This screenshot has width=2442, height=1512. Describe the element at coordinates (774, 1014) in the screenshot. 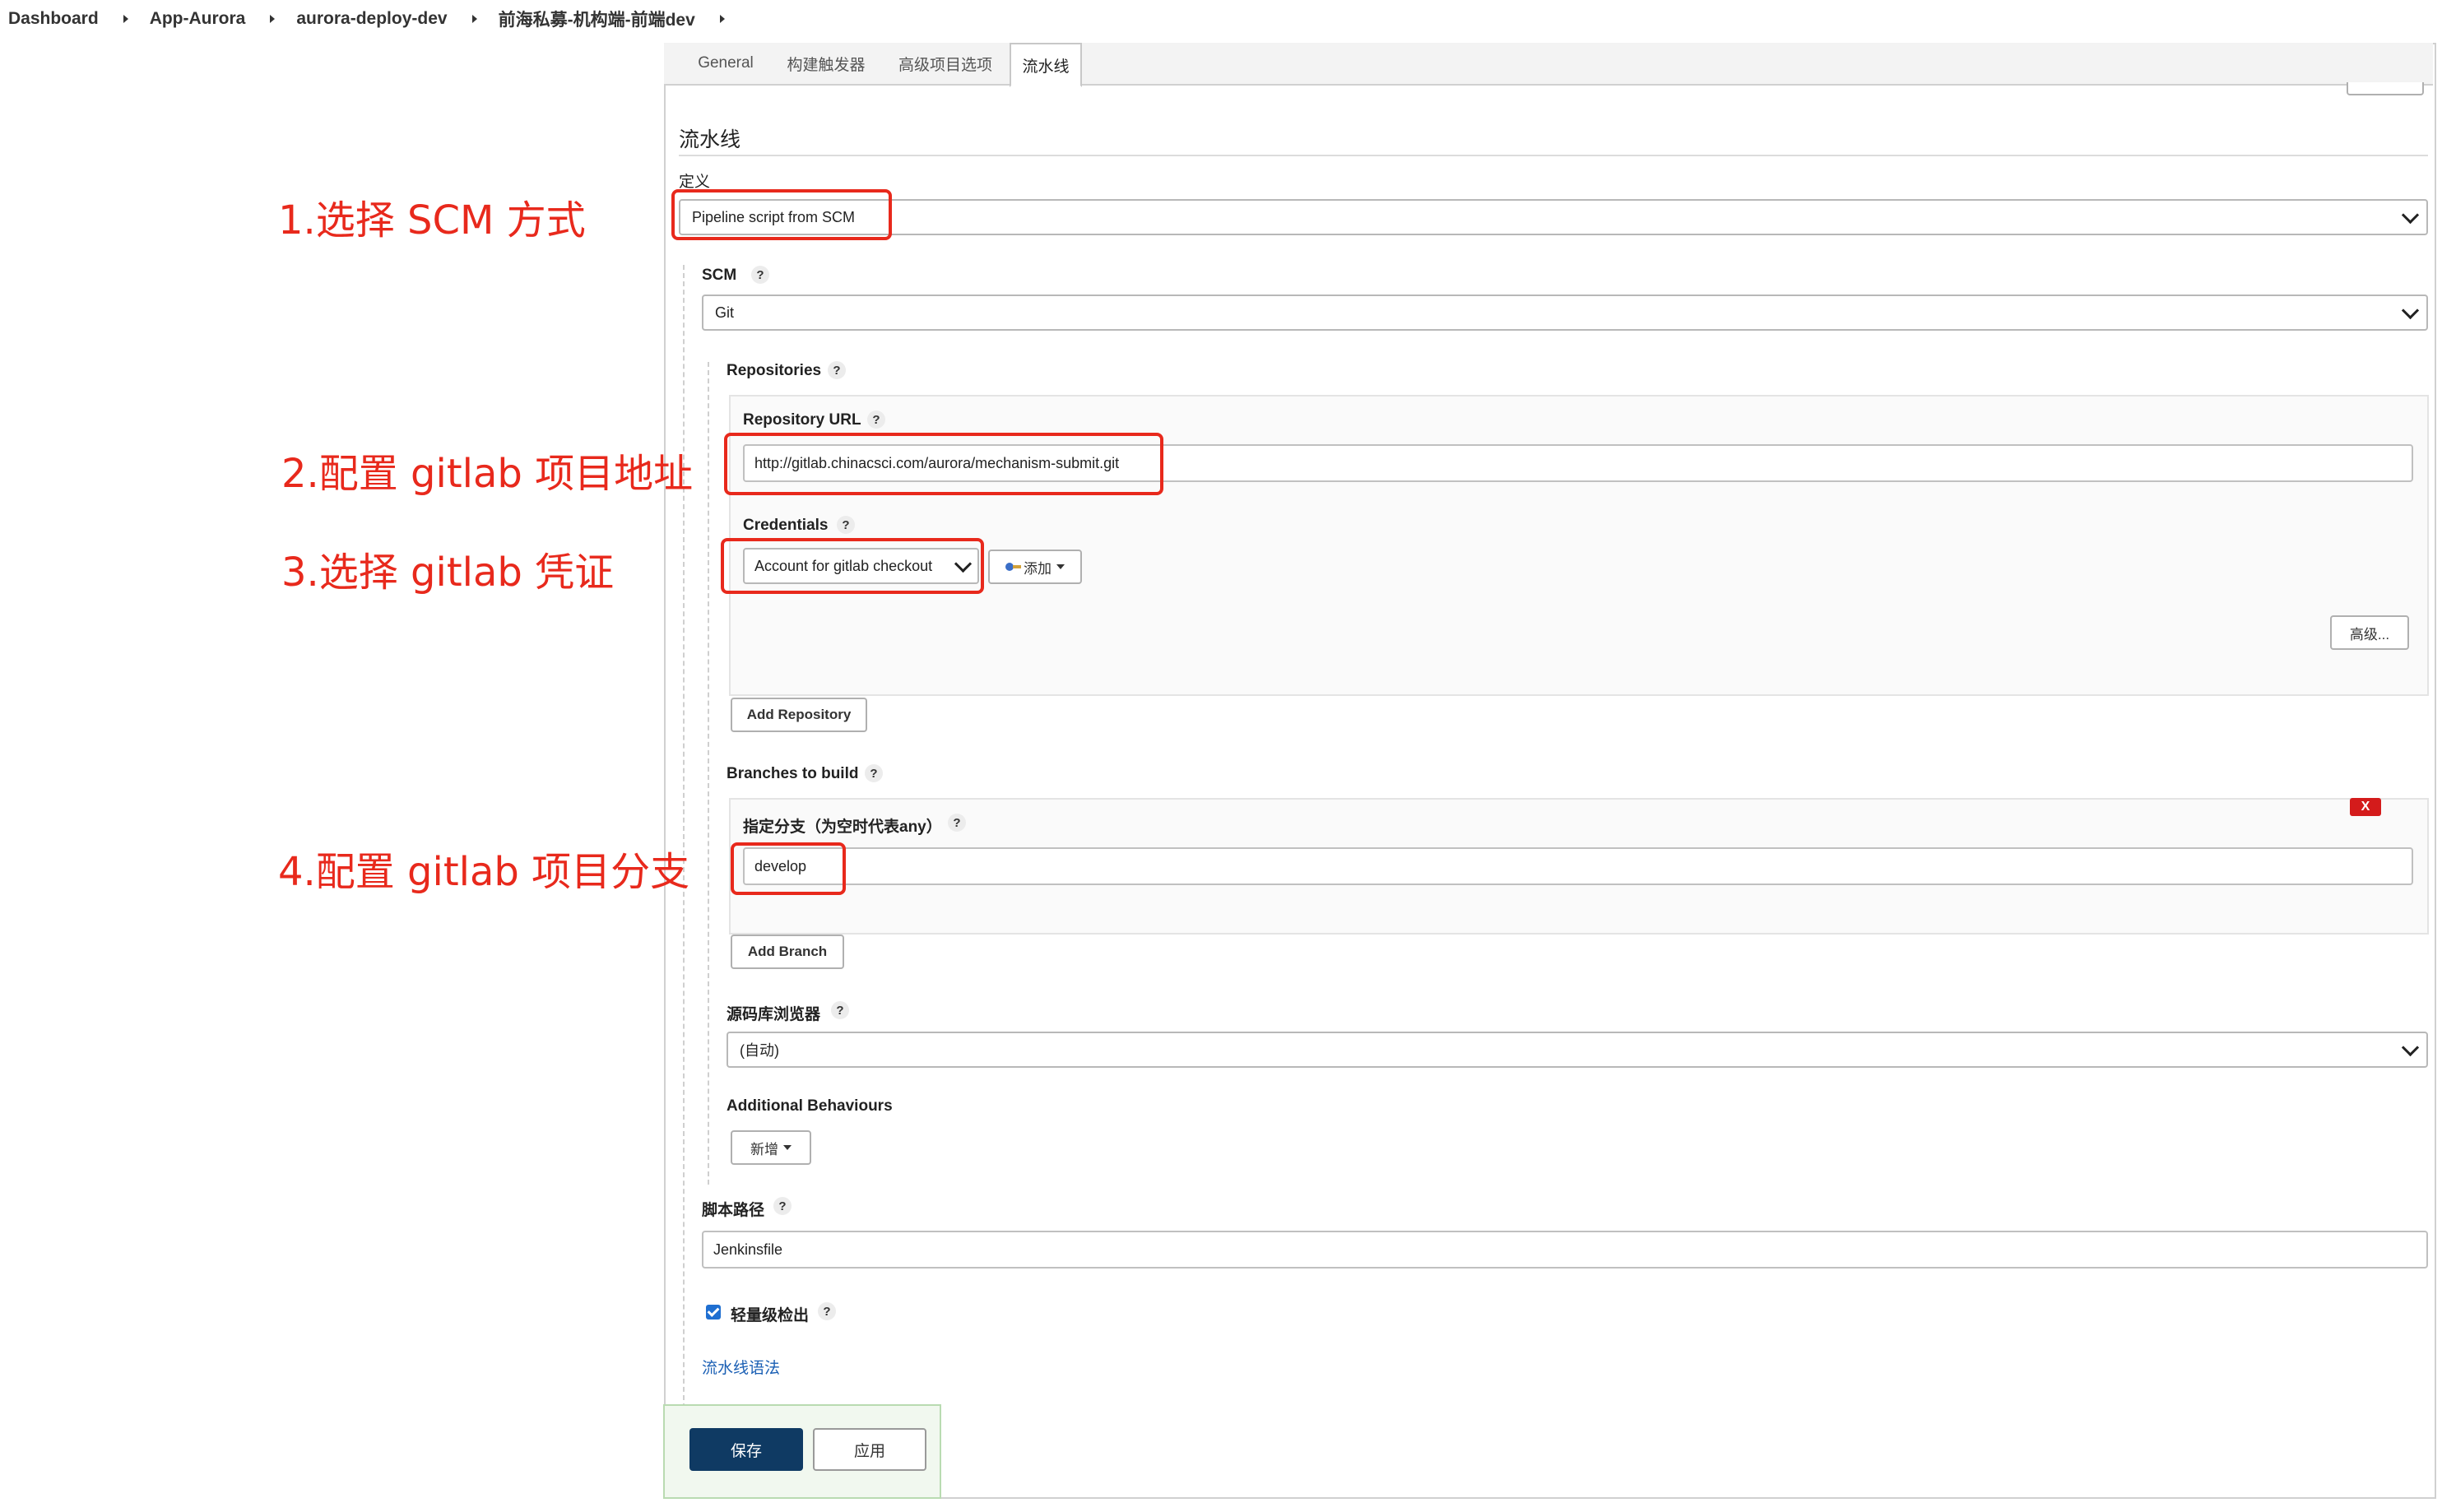

I see `repository-browser-label: 源码库浏览器` at that location.